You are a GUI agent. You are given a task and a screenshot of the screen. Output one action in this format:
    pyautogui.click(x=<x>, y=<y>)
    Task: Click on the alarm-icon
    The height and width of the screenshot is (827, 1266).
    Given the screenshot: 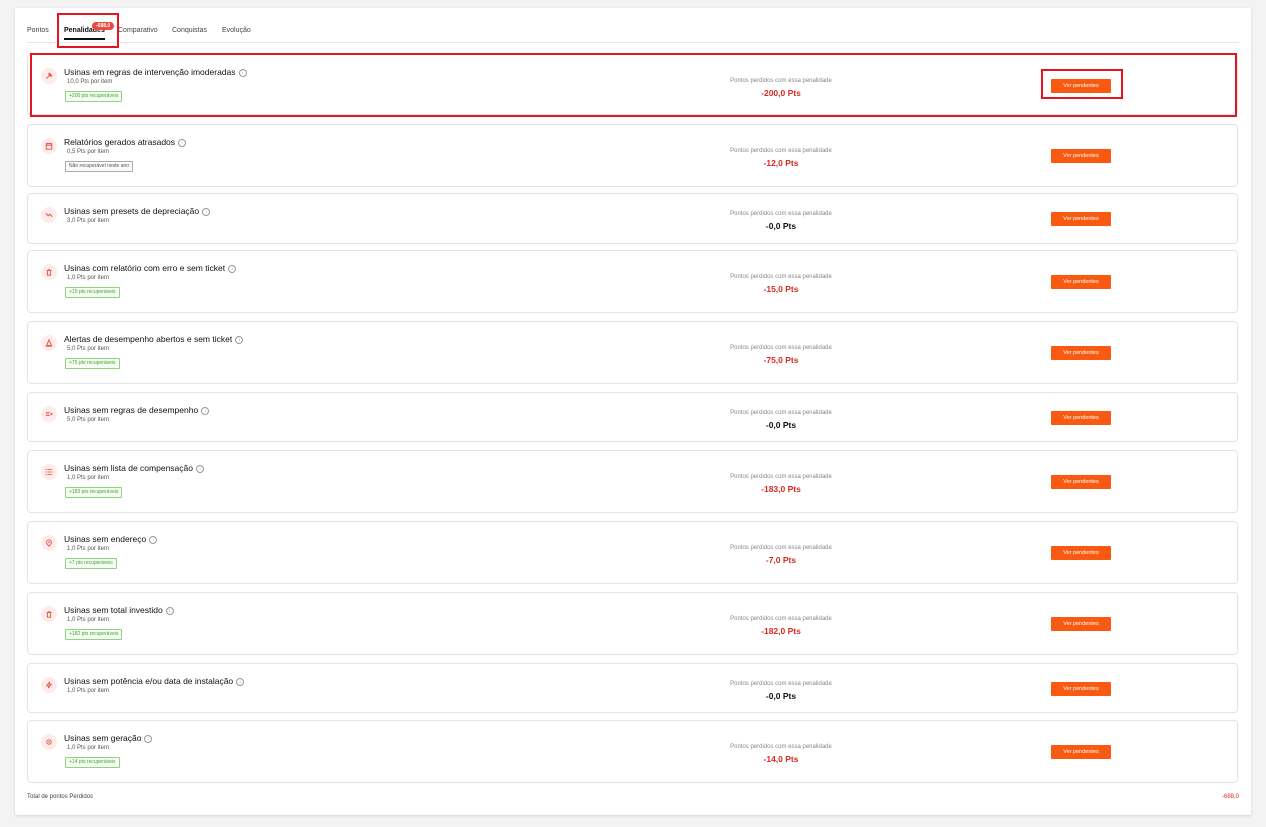 What is the action you would take?
    pyautogui.click(x=49, y=343)
    